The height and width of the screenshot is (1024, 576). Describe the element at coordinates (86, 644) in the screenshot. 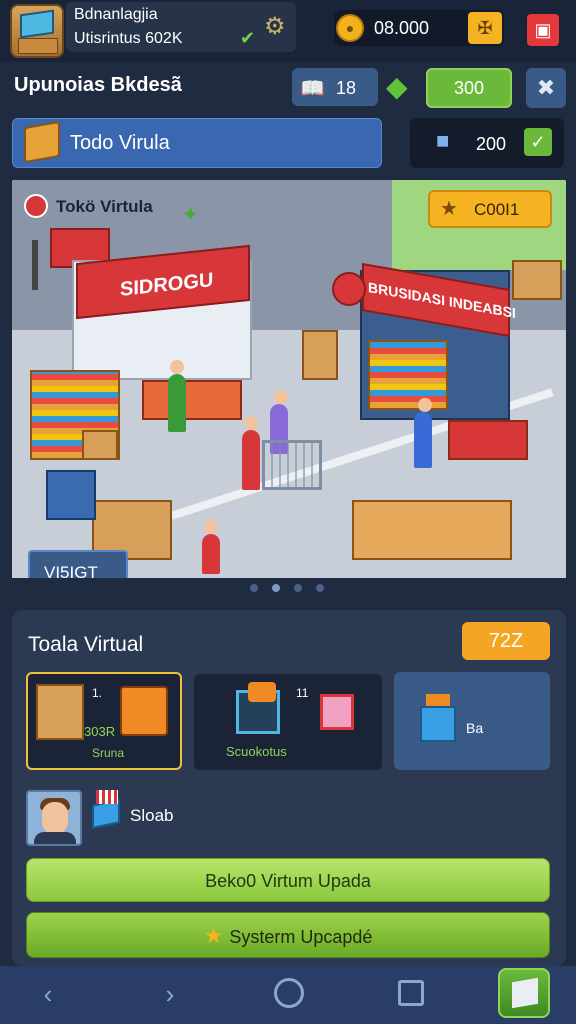

I see `panel-title: Toala Virtual` at that location.